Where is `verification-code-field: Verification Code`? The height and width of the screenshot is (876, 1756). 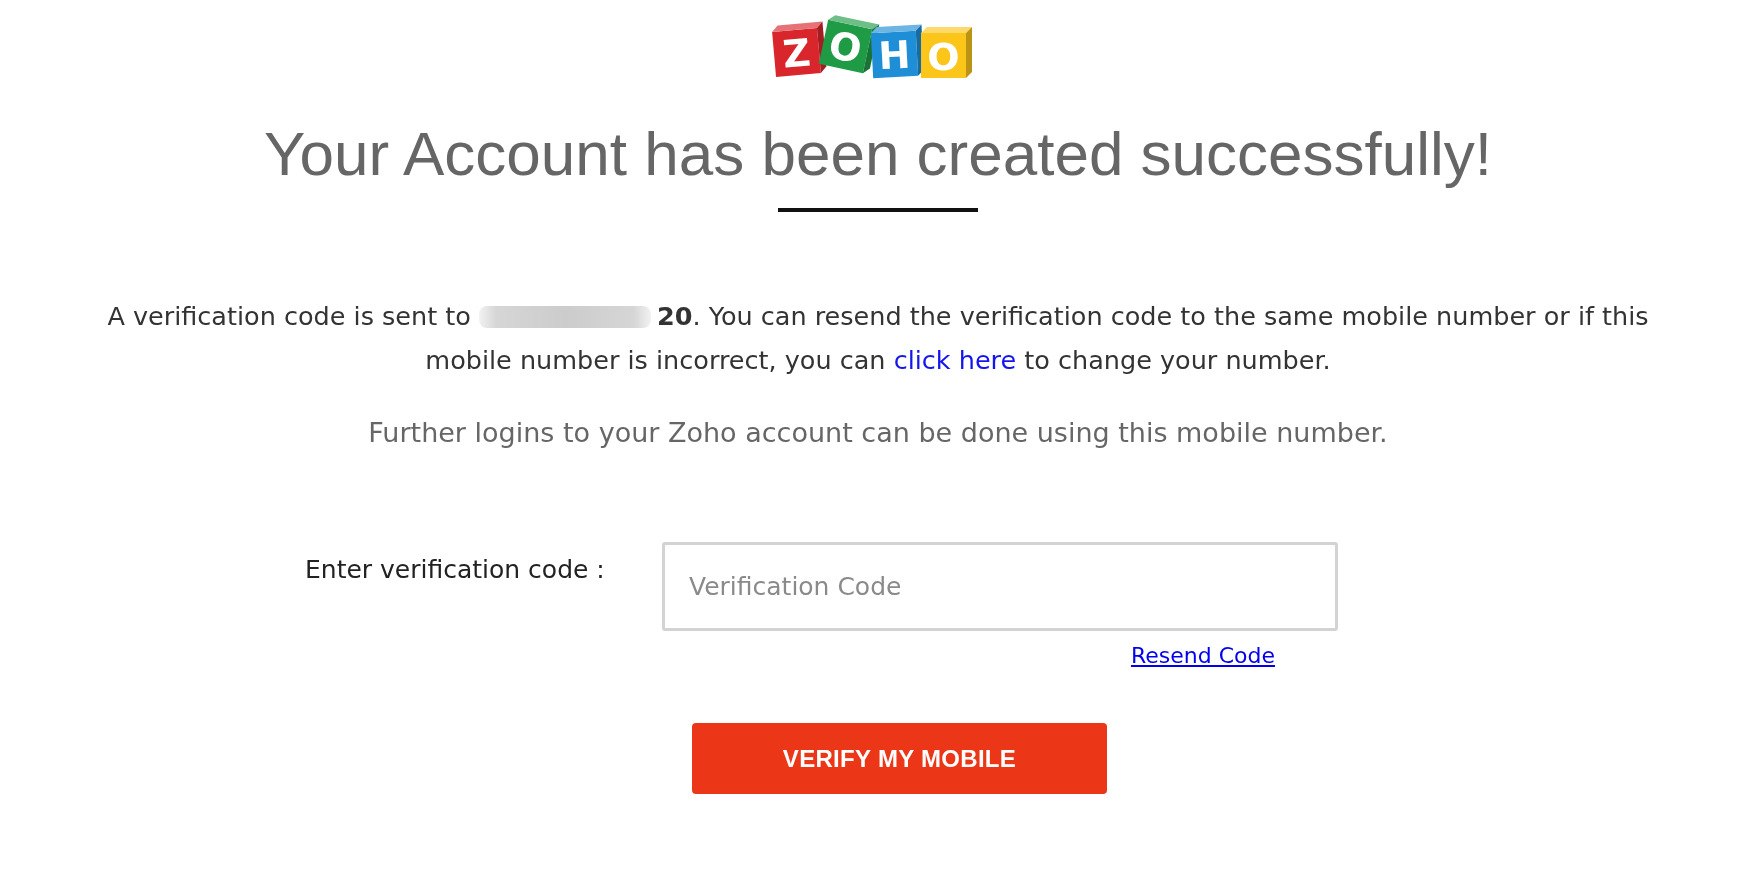
verification-code-field: Verification Code is located at coordinates (1000, 586).